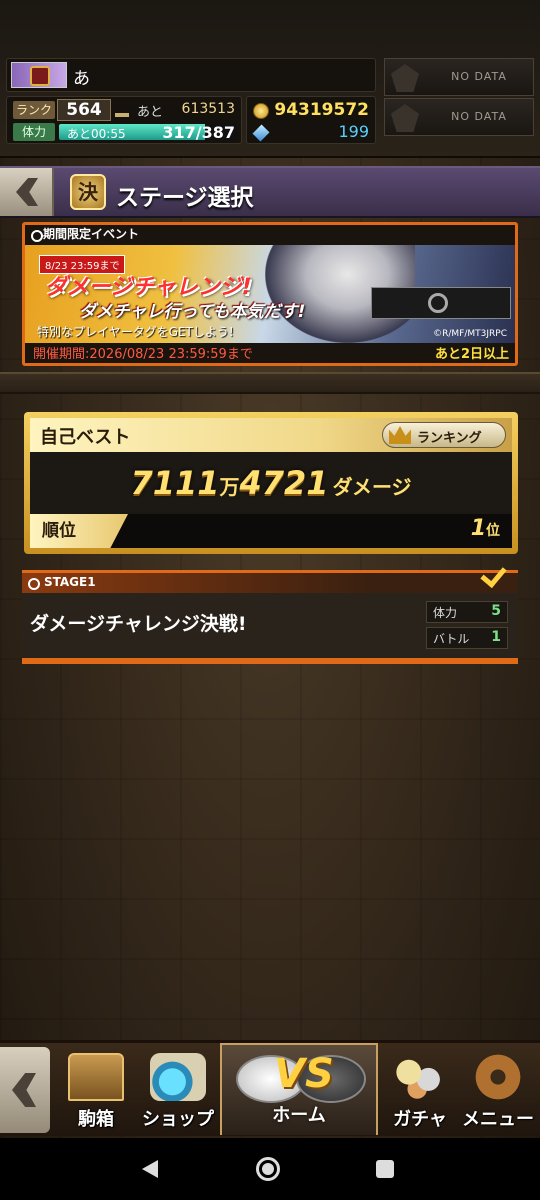 This screenshot has height=1200, width=540. I want to click on stamina-recover-time: あと00:55, so click(96, 134).